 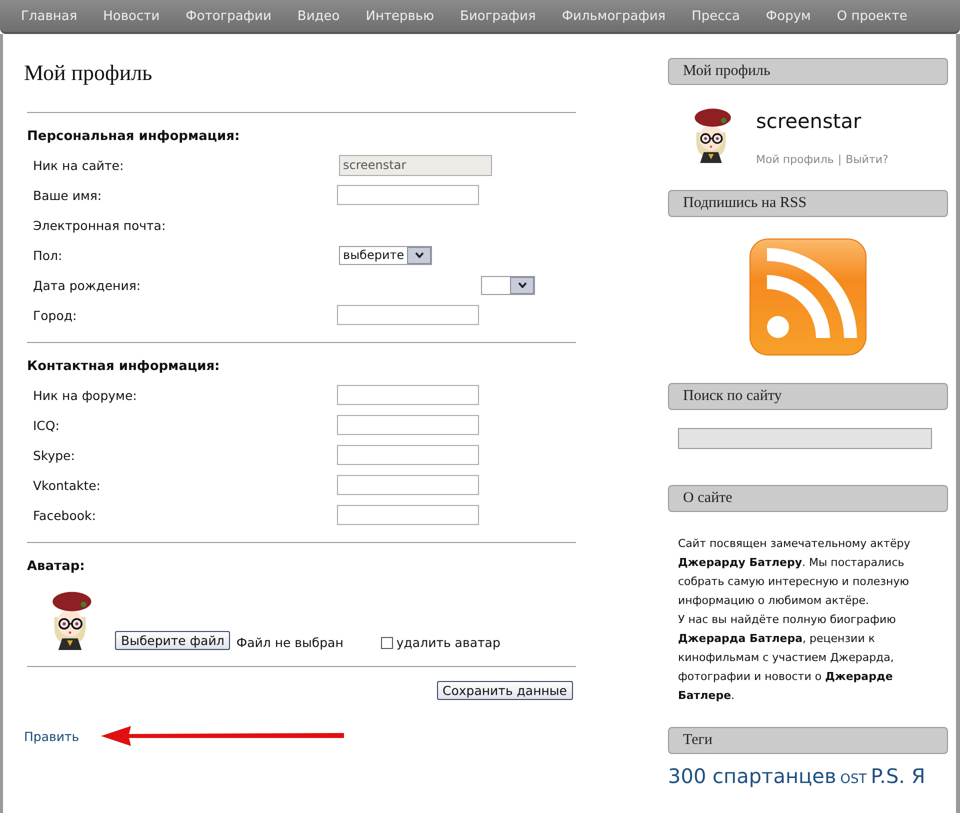 I want to click on nav-link: Интервью, so click(x=400, y=16).